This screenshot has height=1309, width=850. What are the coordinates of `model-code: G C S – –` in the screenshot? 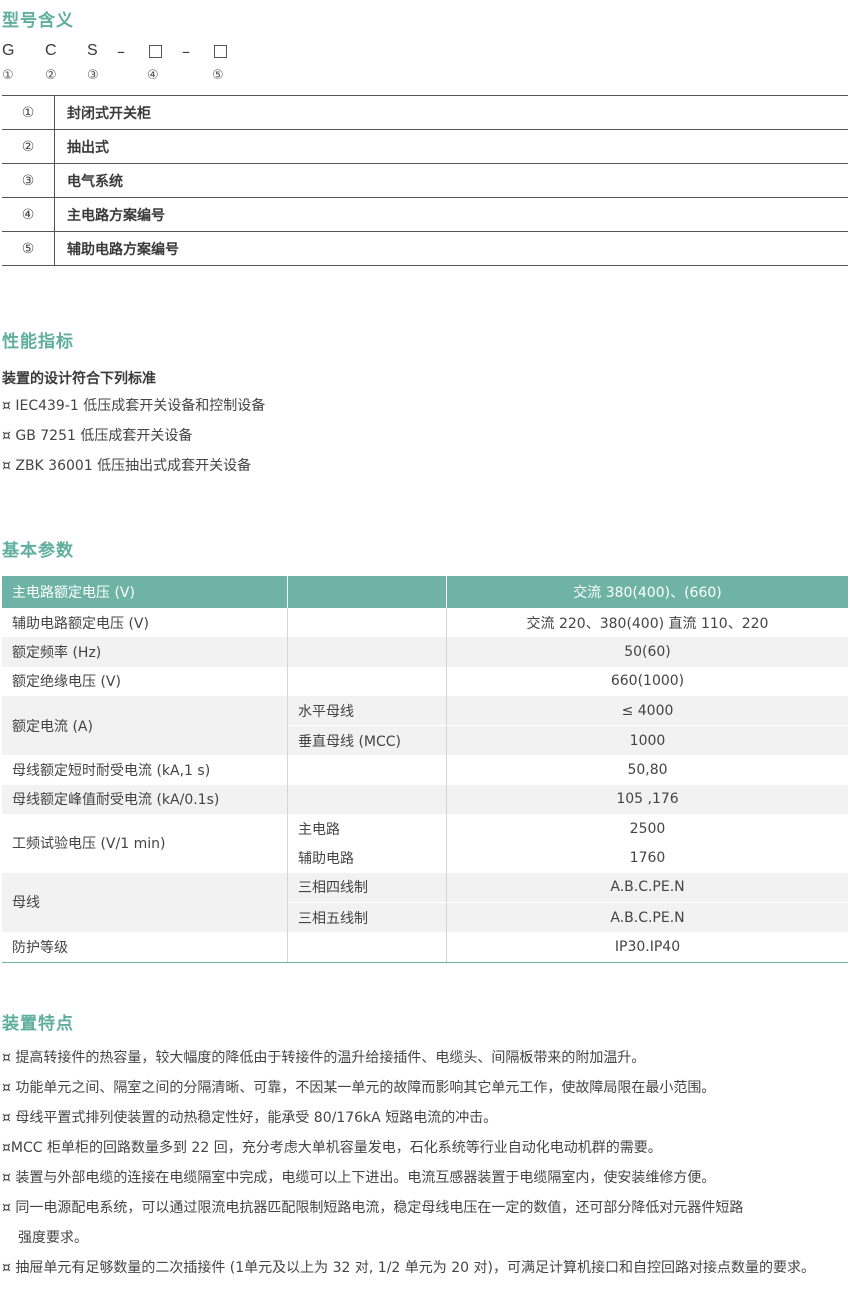 It's located at (152, 54).